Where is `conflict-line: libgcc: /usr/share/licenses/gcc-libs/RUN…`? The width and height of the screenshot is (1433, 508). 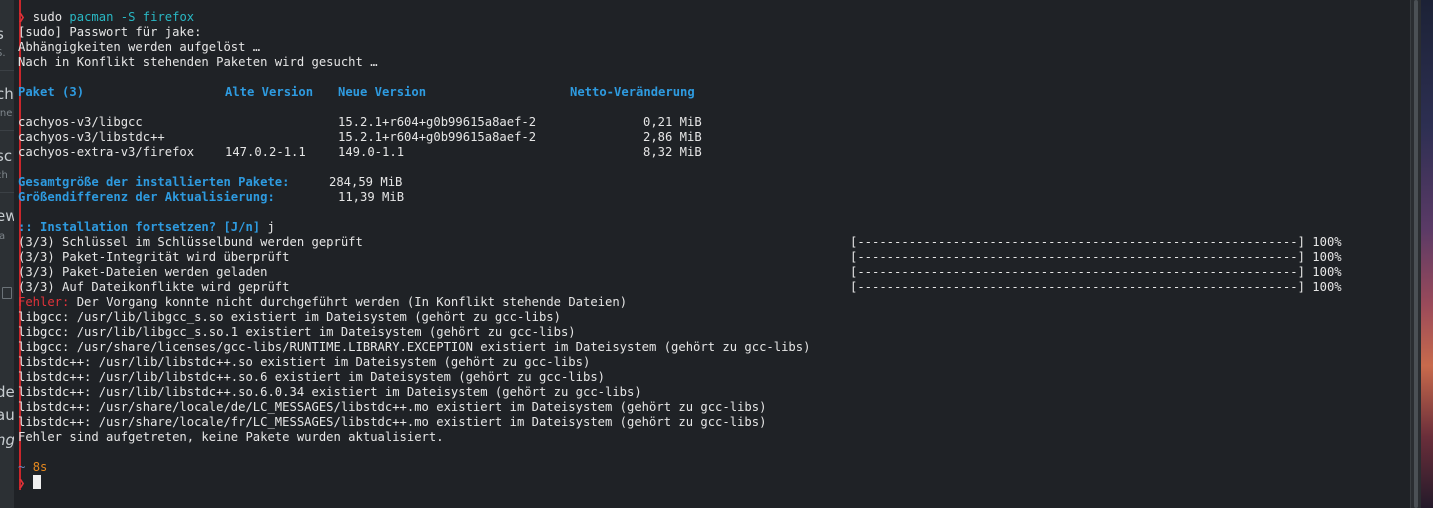
conflict-line: libgcc: /usr/share/licenses/gcc-libs/RUN… is located at coordinates (414, 347).